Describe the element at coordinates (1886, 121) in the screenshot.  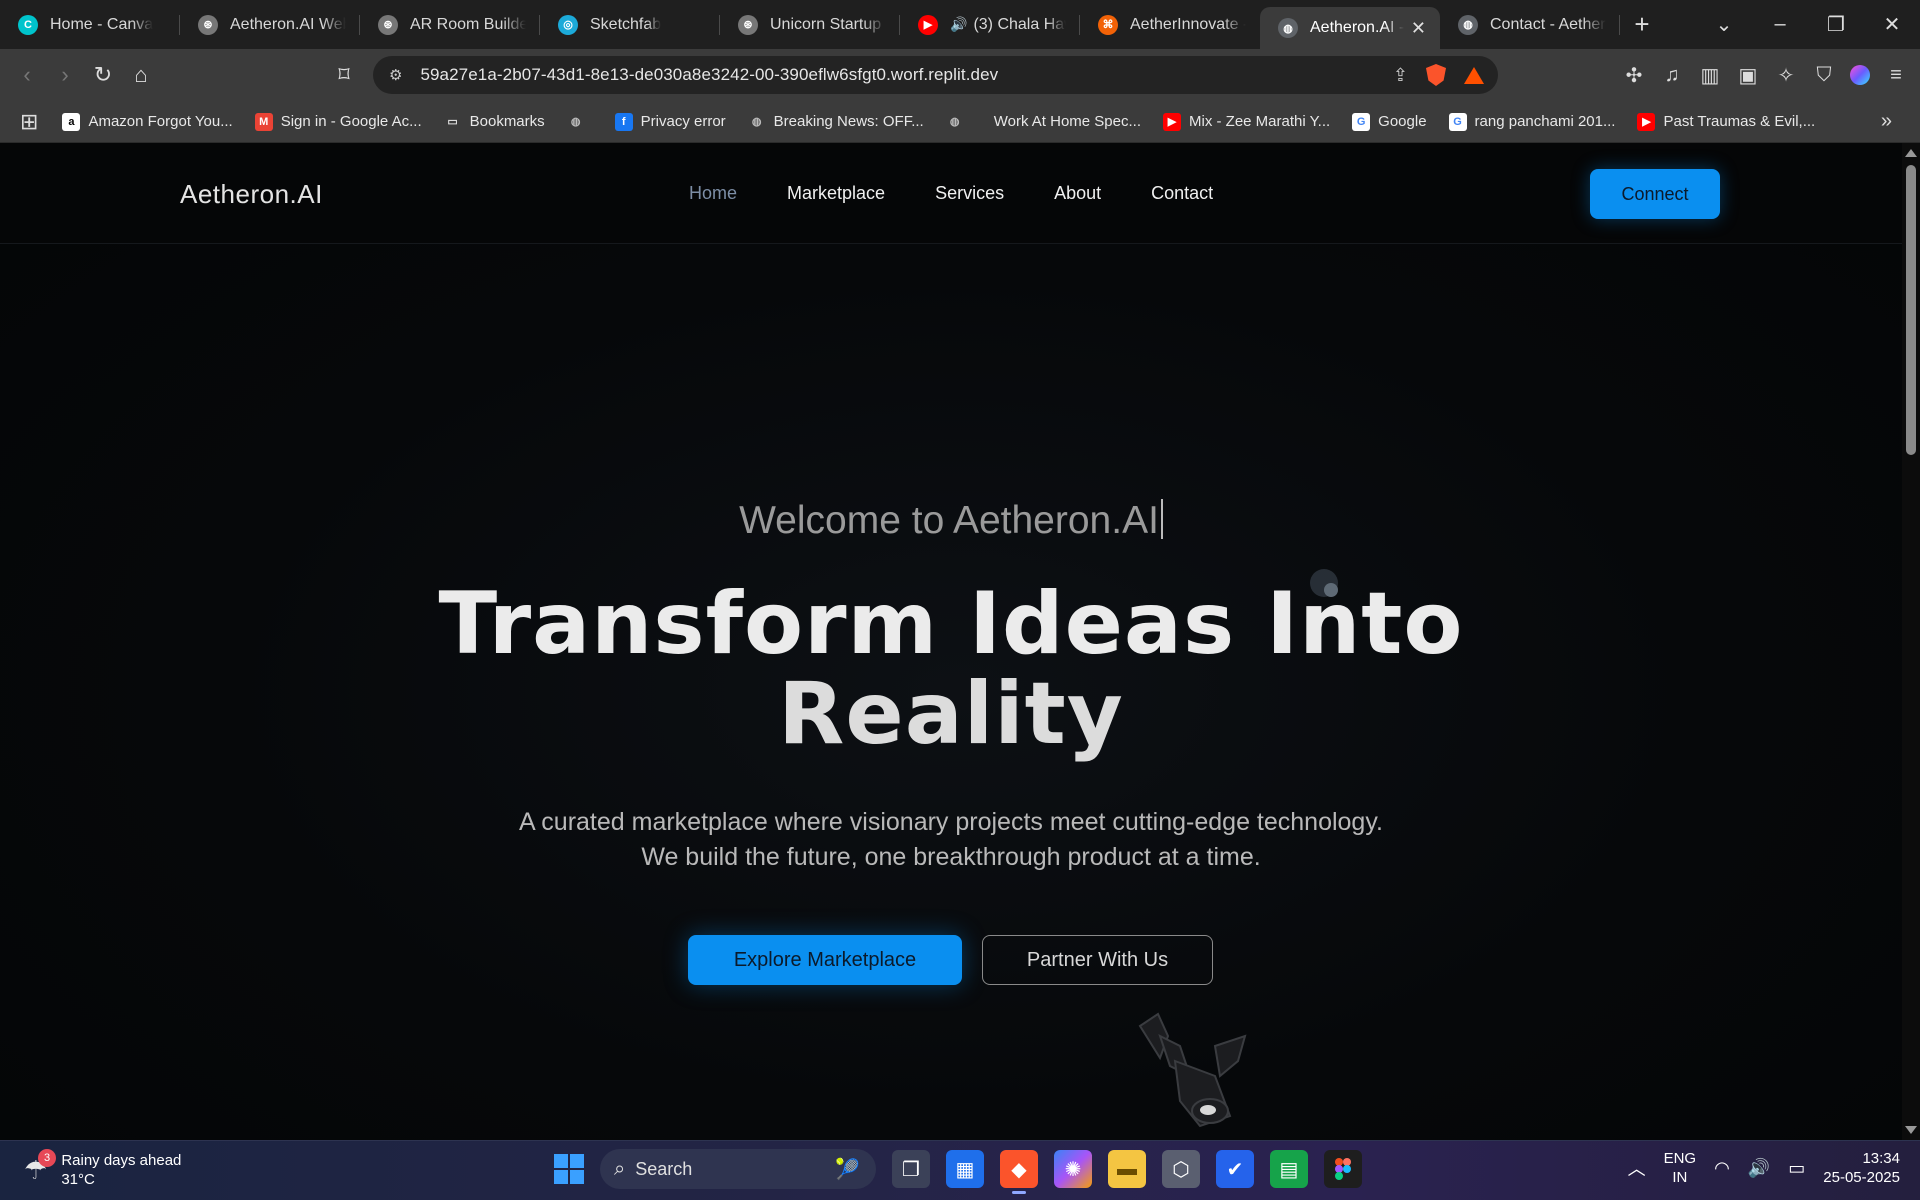
I see `bookmarks-overflow-icon: »` at that location.